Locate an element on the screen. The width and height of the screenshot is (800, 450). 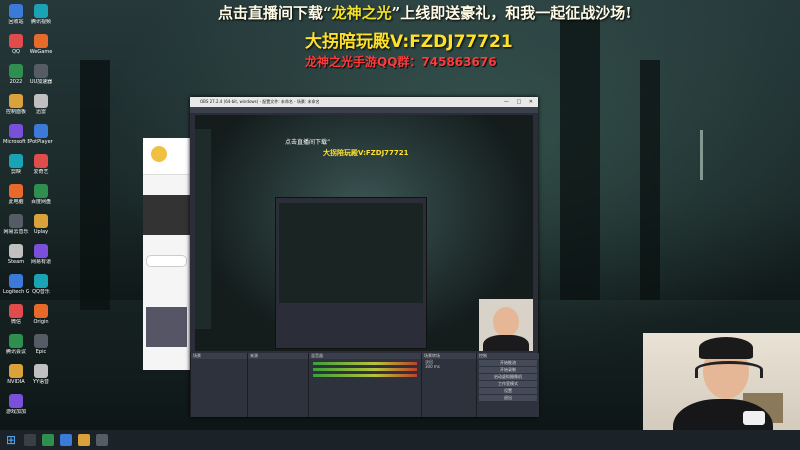
desktop-icon-label: 腾讯会议 is located at coordinates (15, 352).